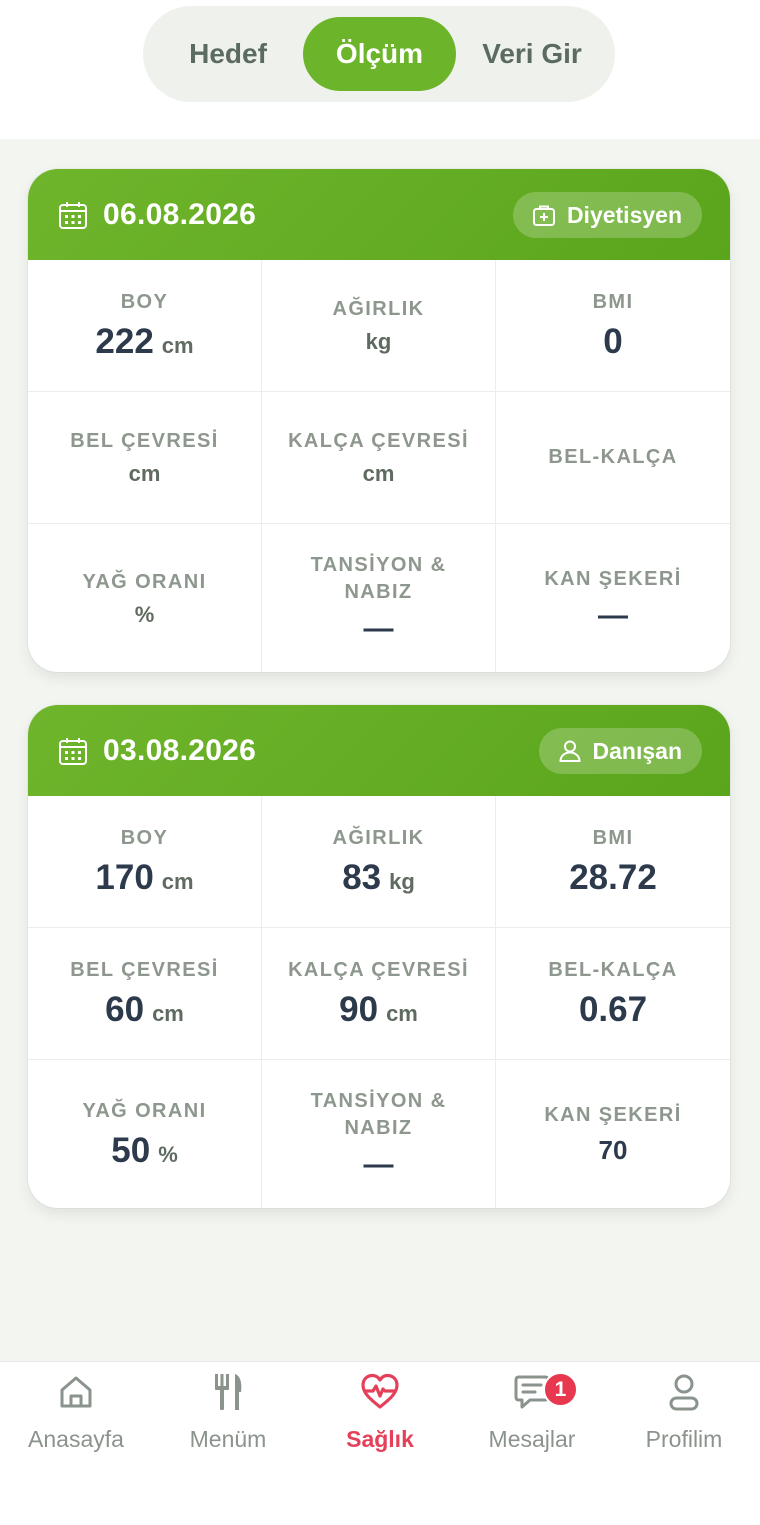 The image size is (760, 1525). I want to click on metric-blood-sugar: KAN ŞEKERİ 70, so click(613, 1134).